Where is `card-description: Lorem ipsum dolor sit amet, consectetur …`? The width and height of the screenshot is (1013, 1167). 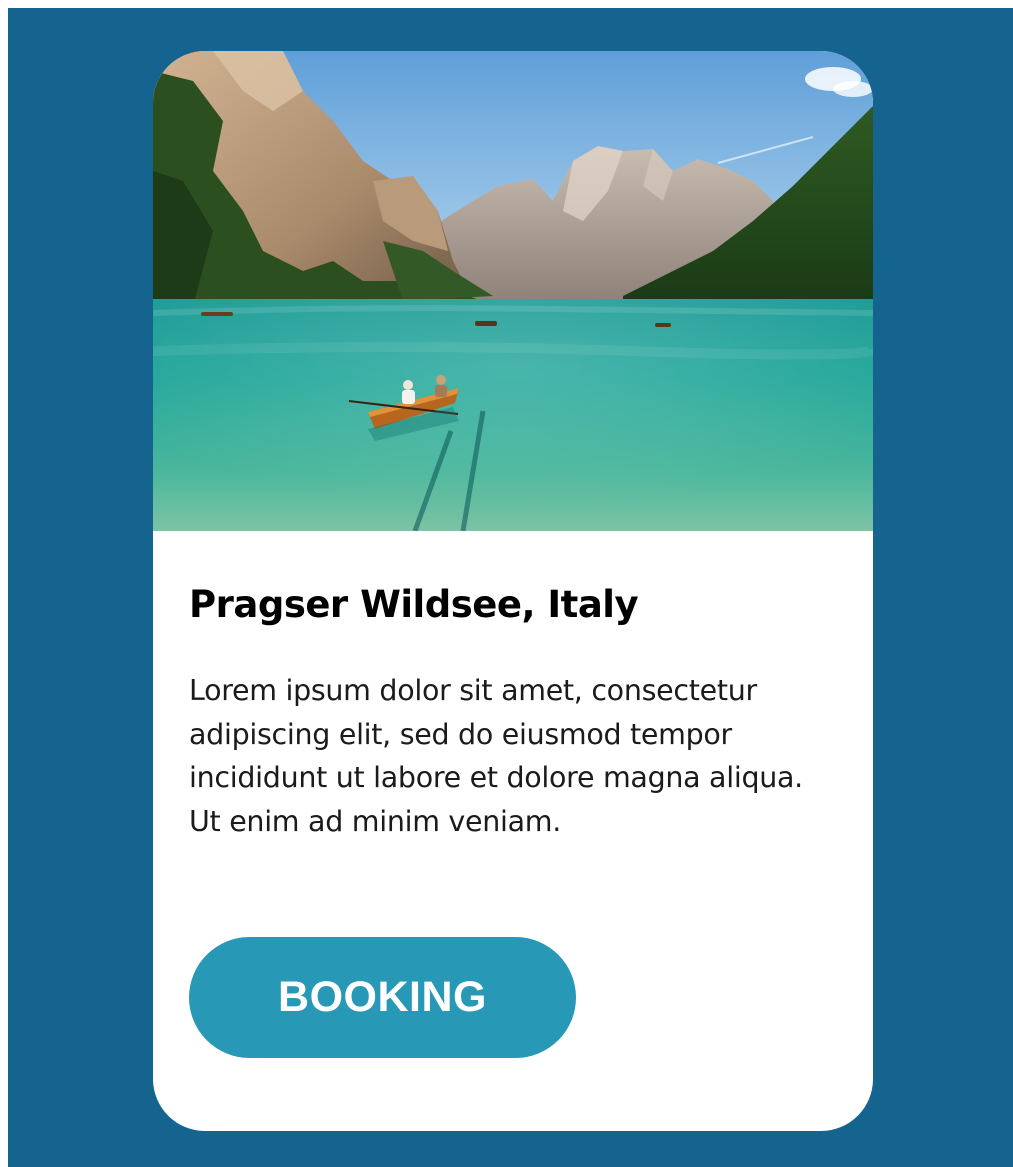 card-description: Lorem ipsum dolor sit amet, consectetur … is located at coordinates (496, 756).